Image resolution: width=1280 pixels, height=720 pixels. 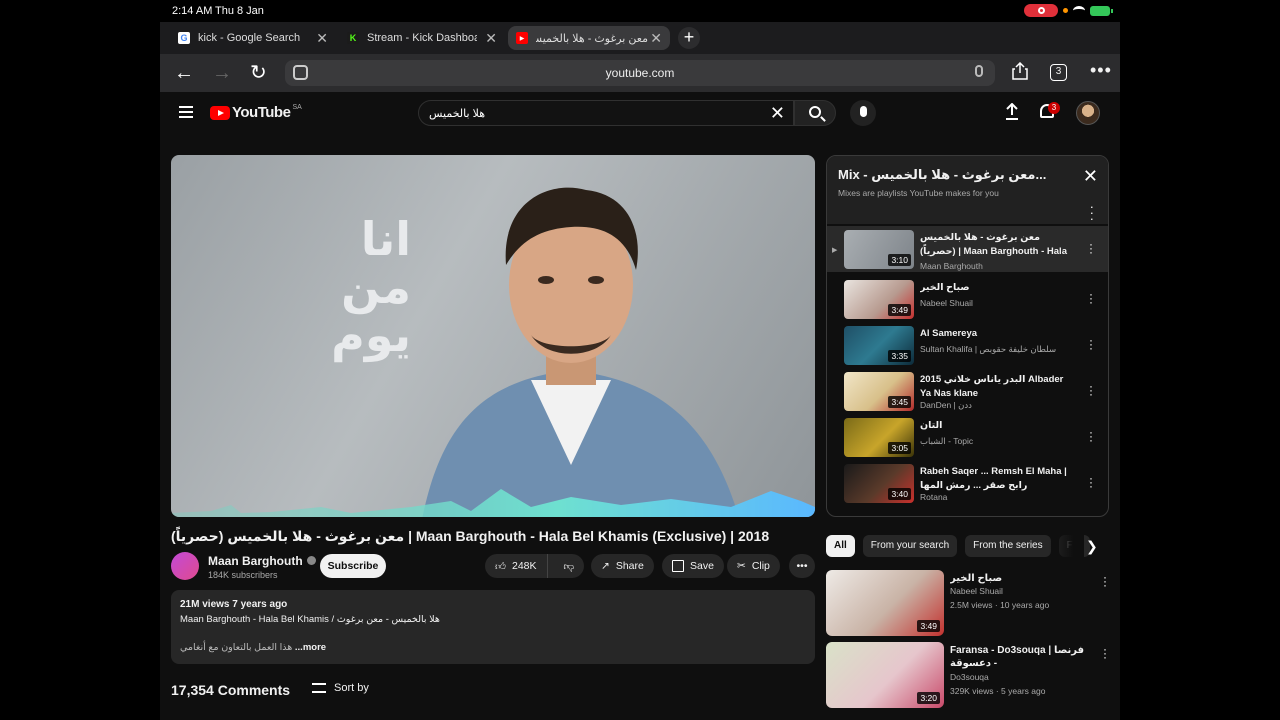 I want to click on playlist-item-channel: Nabeel Shuail, so click(x=946, y=303).